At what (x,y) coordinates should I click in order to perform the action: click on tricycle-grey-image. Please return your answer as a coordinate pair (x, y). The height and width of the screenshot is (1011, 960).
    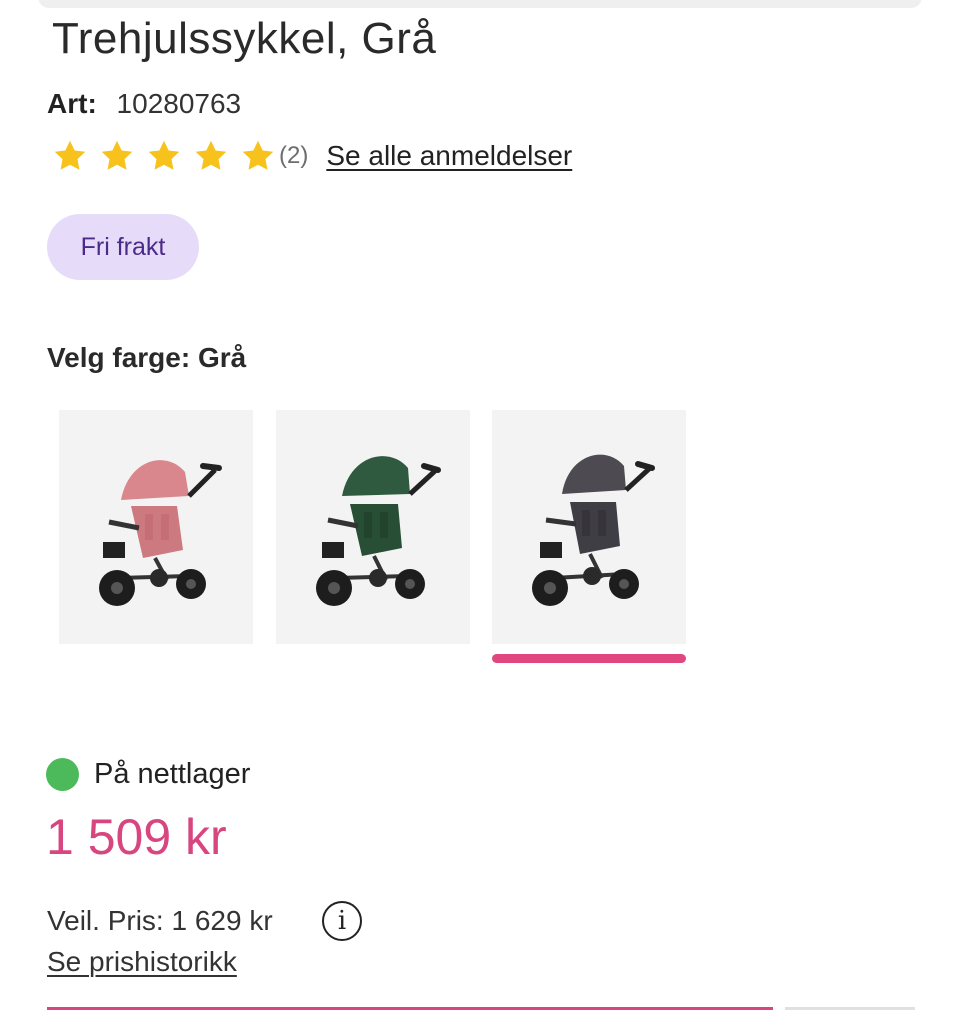
    Looking at the image, I should click on (589, 527).